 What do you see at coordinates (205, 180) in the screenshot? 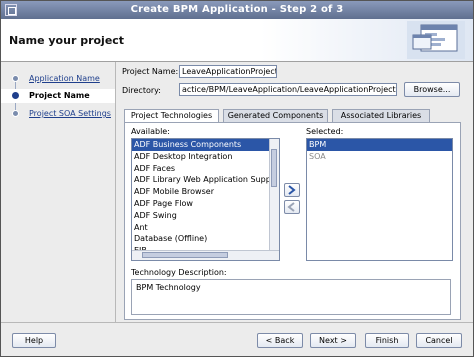
I see `list-item: ADF Library Web Application Suppo` at bounding box center [205, 180].